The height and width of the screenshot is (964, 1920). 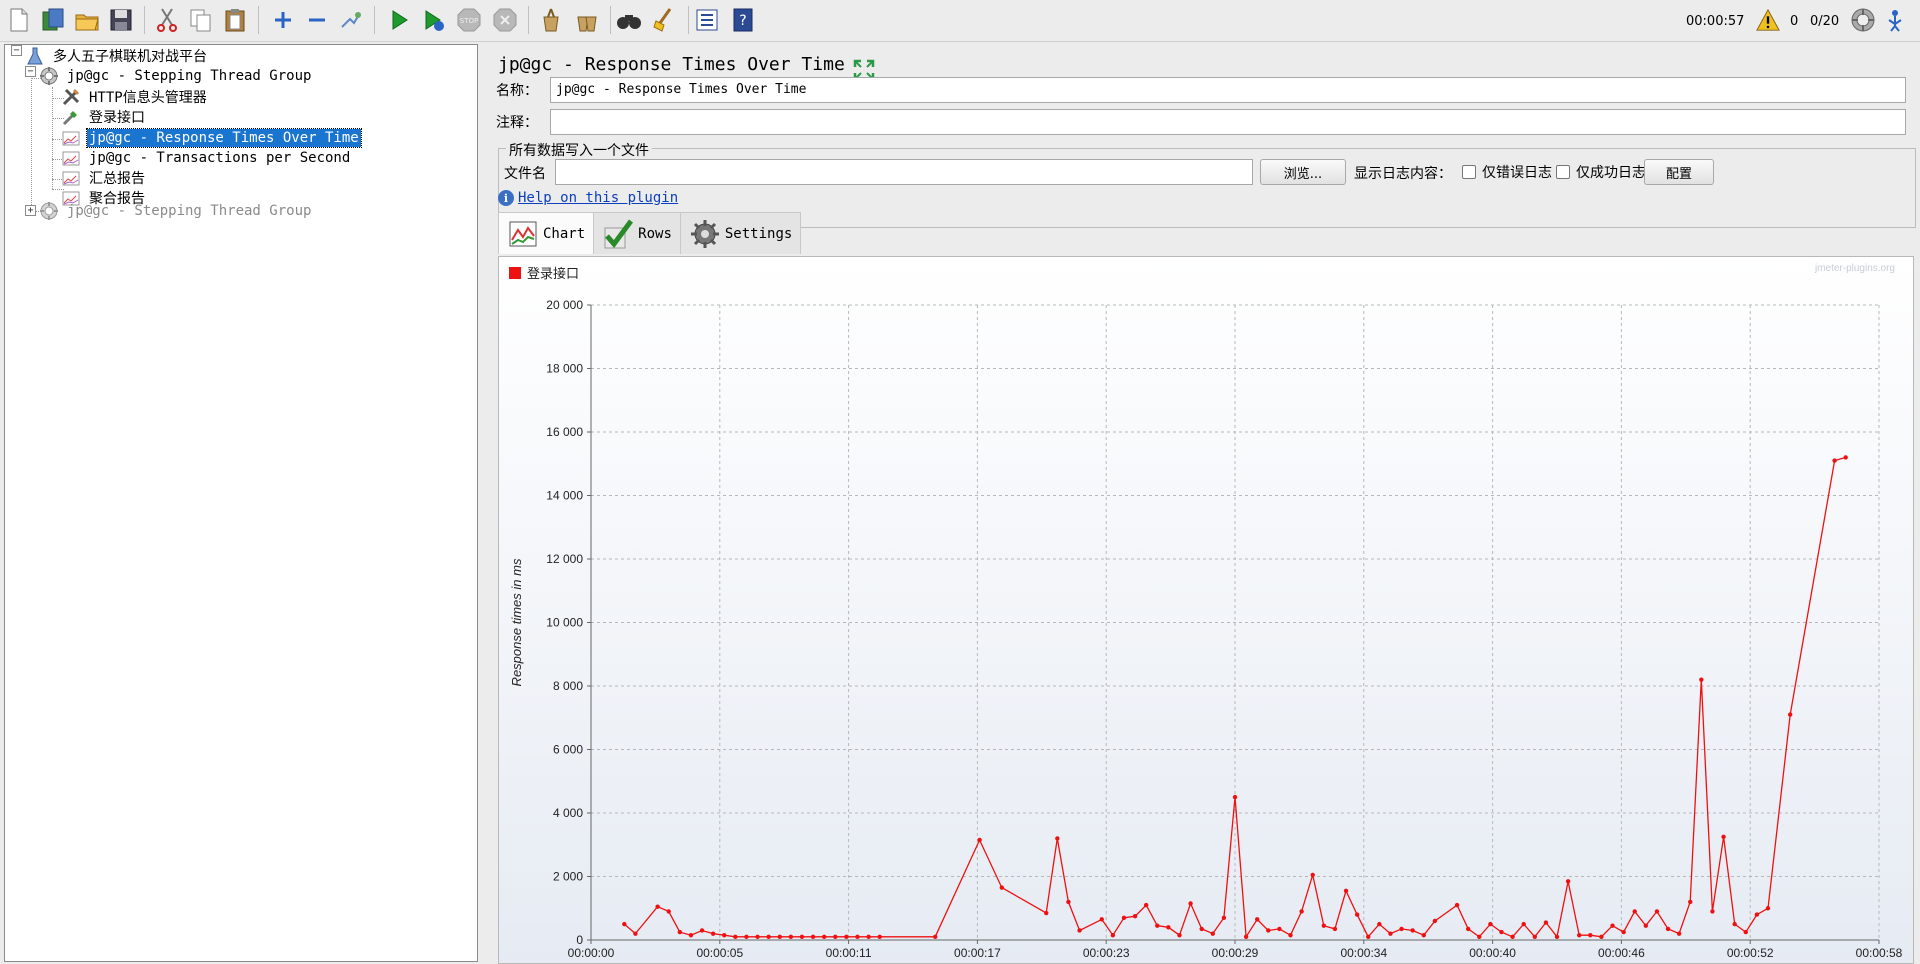 I want to click on paste-icon, so click(x=235, y=20).